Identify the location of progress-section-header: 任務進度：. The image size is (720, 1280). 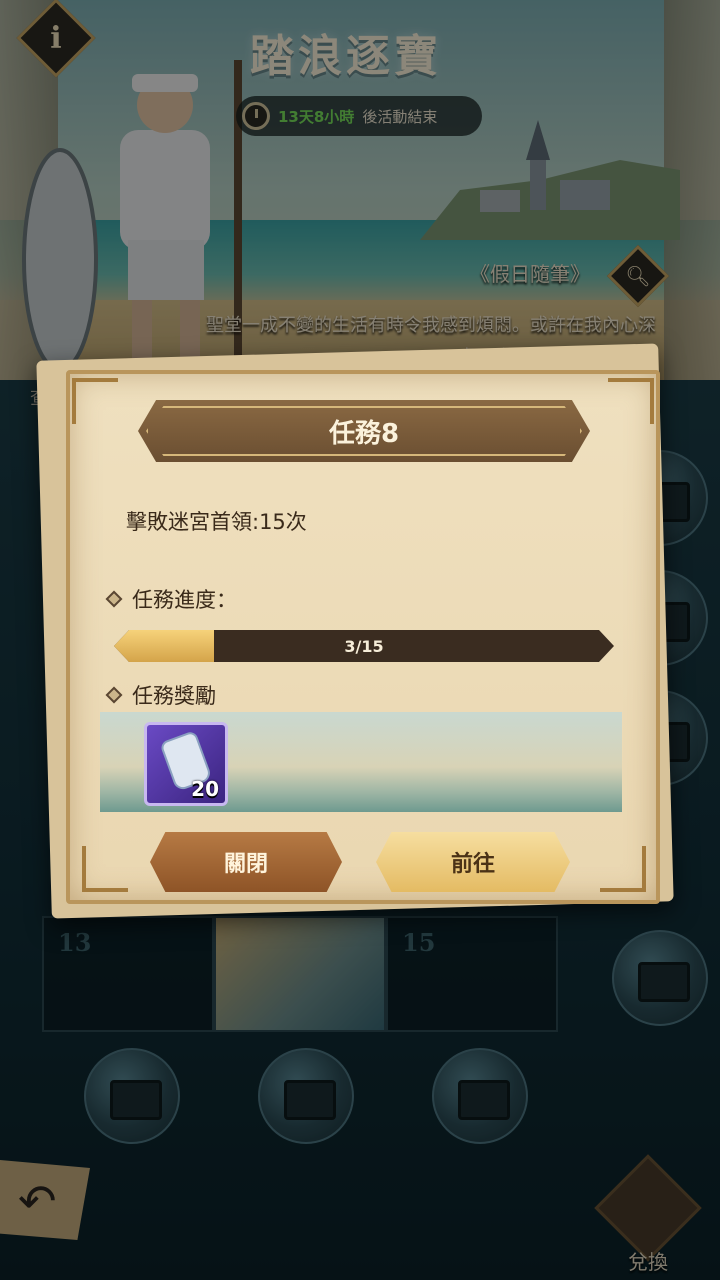
(171, 599).